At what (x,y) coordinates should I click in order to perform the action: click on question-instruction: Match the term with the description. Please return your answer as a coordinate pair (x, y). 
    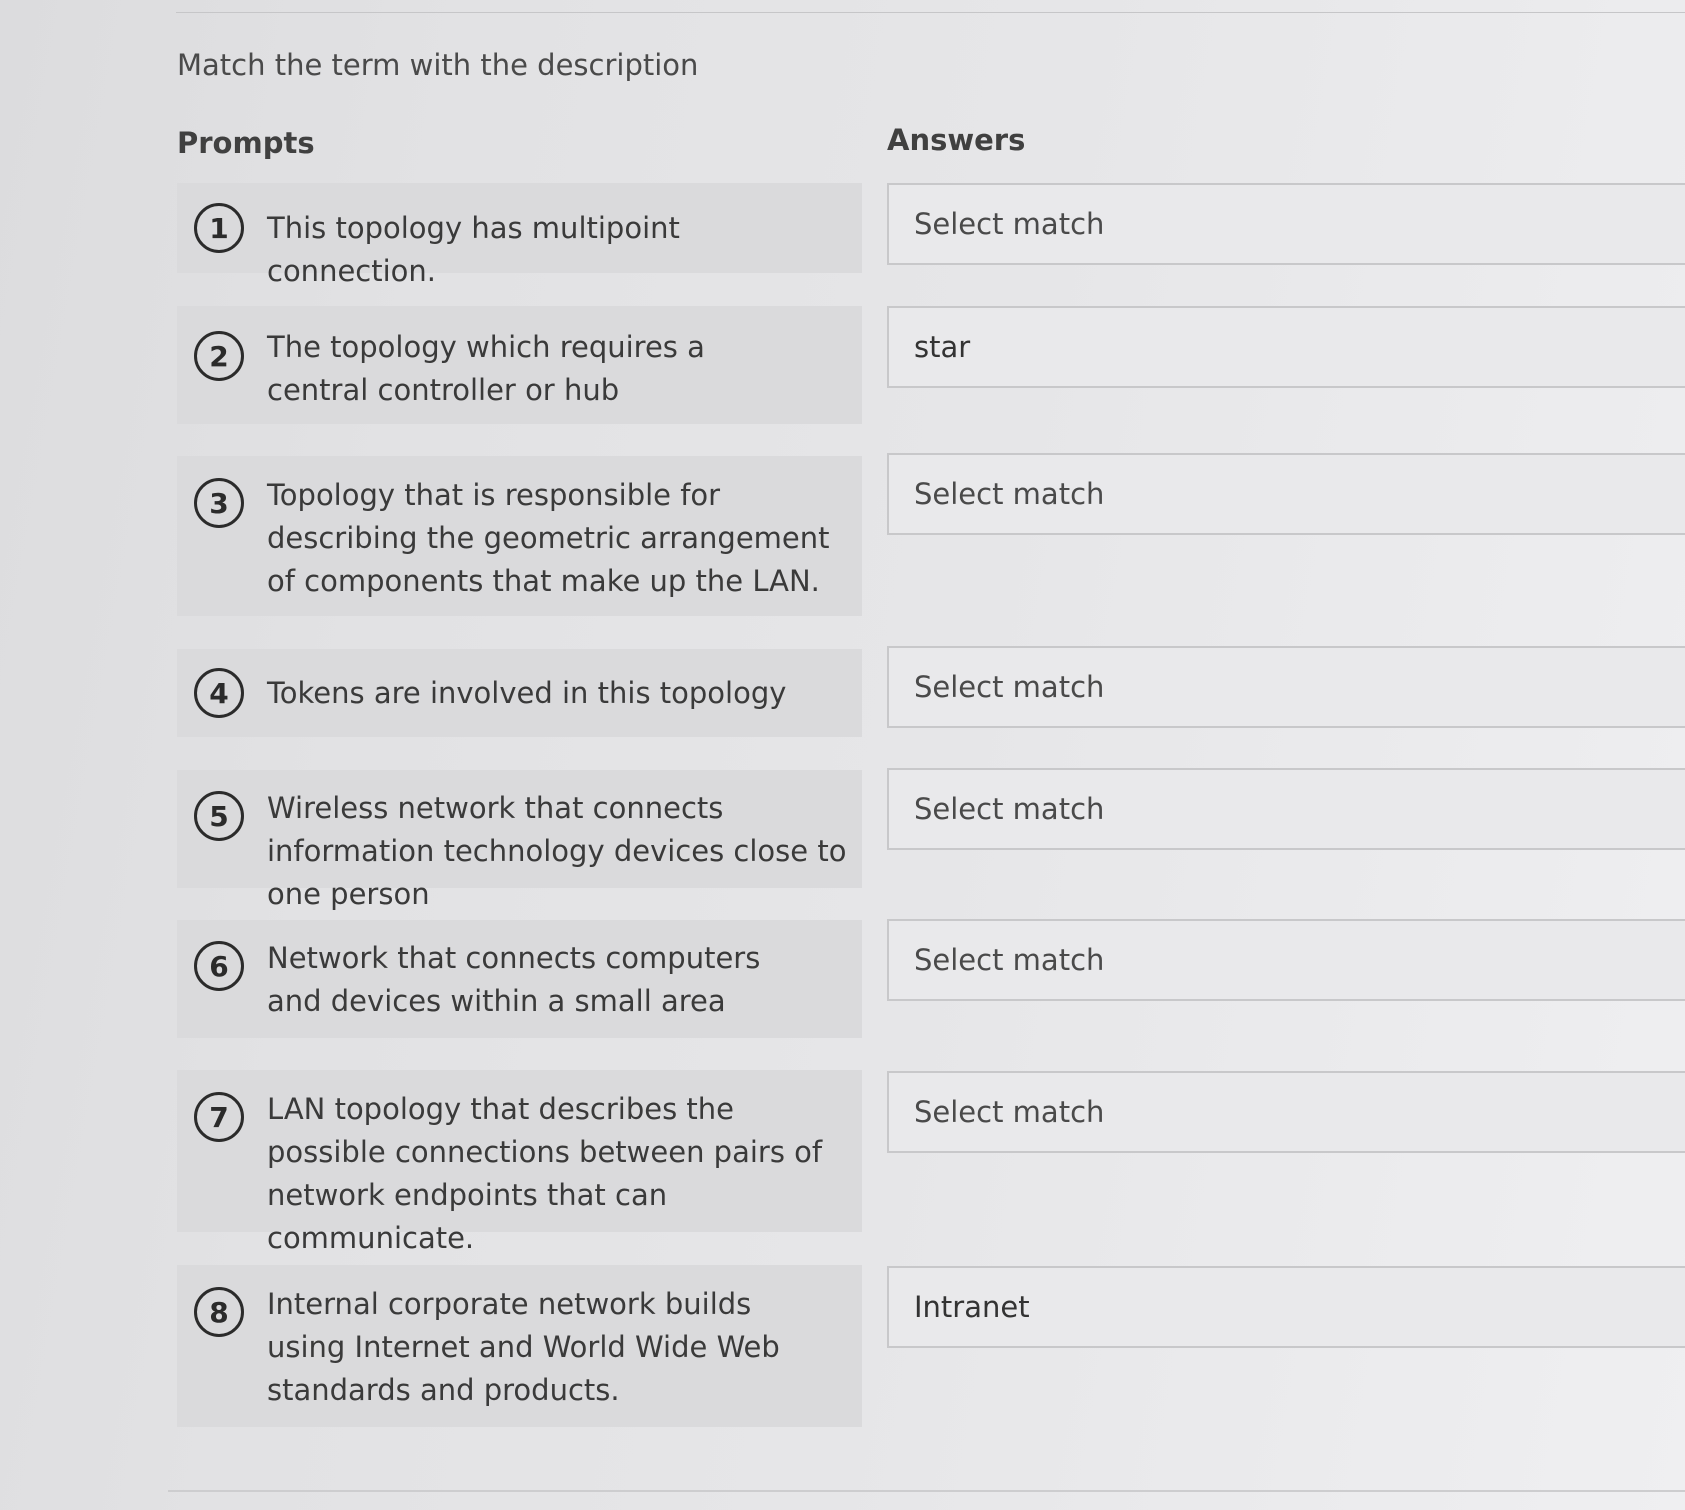
    Looking at the image, I should click on (438, 65).